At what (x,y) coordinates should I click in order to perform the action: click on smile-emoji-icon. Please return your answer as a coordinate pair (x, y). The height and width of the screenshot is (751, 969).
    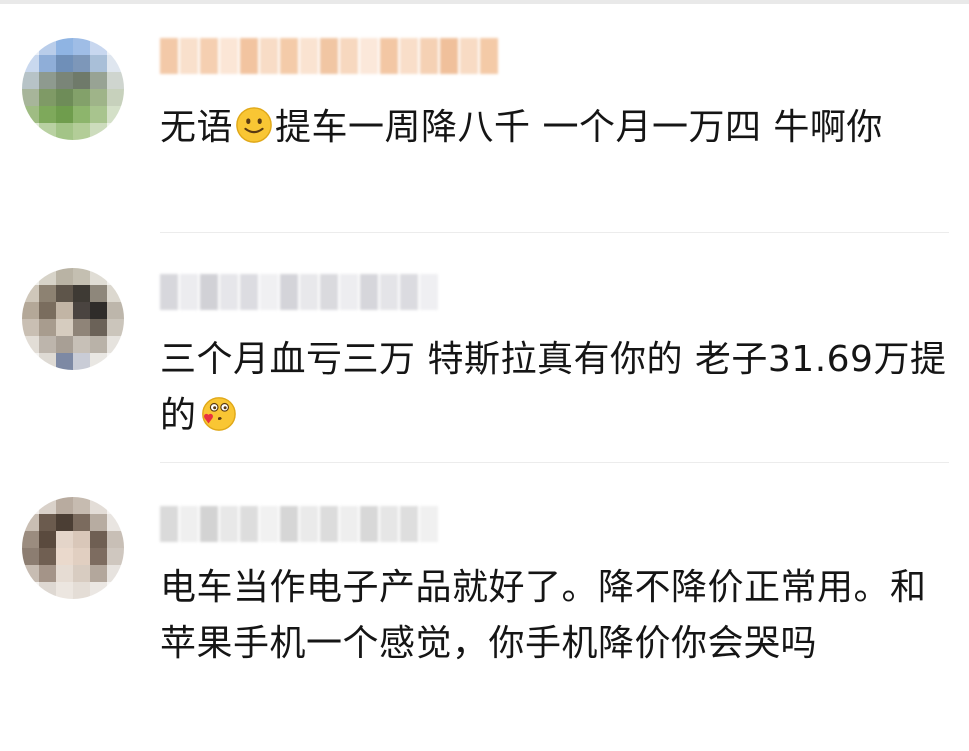
    Looking at the image, I should click on (254, 125).